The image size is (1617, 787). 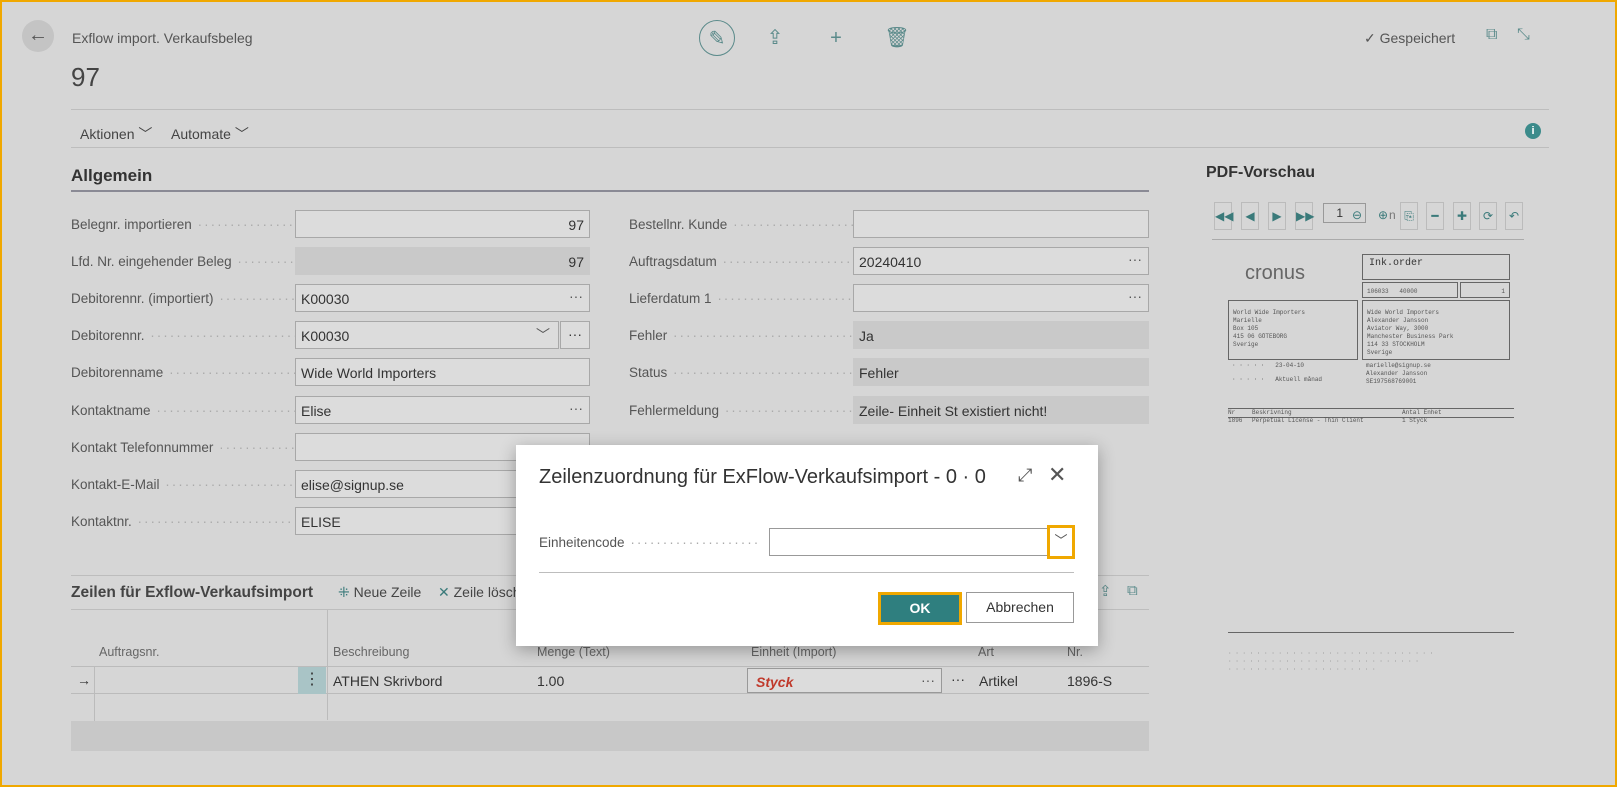 I want to click on pencil-icon: ✎, so click(x=717, y=39).